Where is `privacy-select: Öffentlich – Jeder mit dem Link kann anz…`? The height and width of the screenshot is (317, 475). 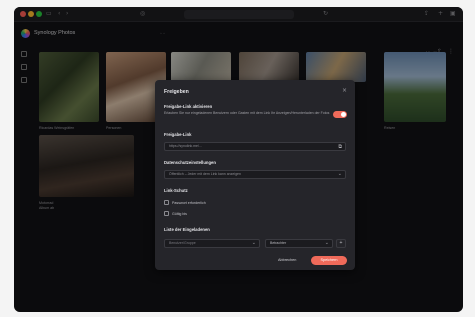 privacy-select: Öffentlich – Jeder mit dem Link kann anz… is located at coordinates (255, 174).